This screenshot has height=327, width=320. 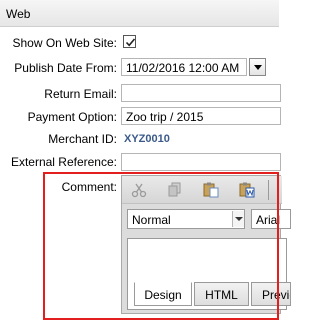 I want to click on show-on-web-site-checkbox, so click(x=129, y=41).